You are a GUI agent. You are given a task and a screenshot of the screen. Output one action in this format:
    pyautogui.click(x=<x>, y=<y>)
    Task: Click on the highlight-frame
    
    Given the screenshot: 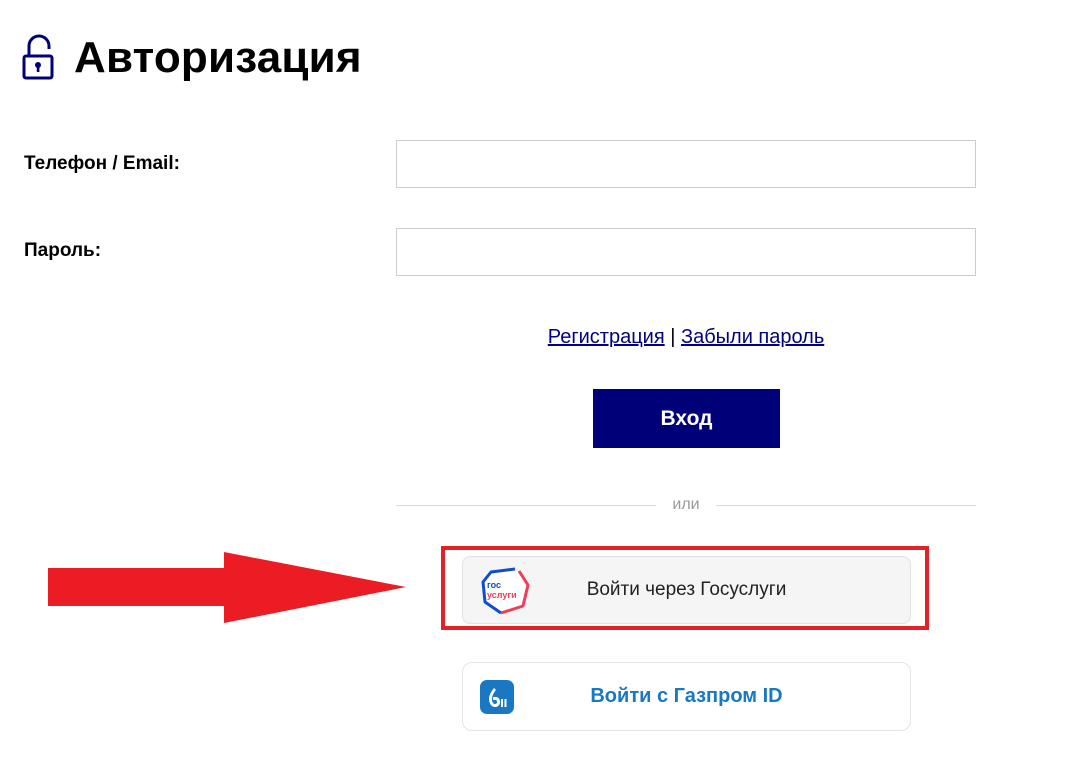 What is the action you would take?
    pyautogui.click(x=685, y=588)
    